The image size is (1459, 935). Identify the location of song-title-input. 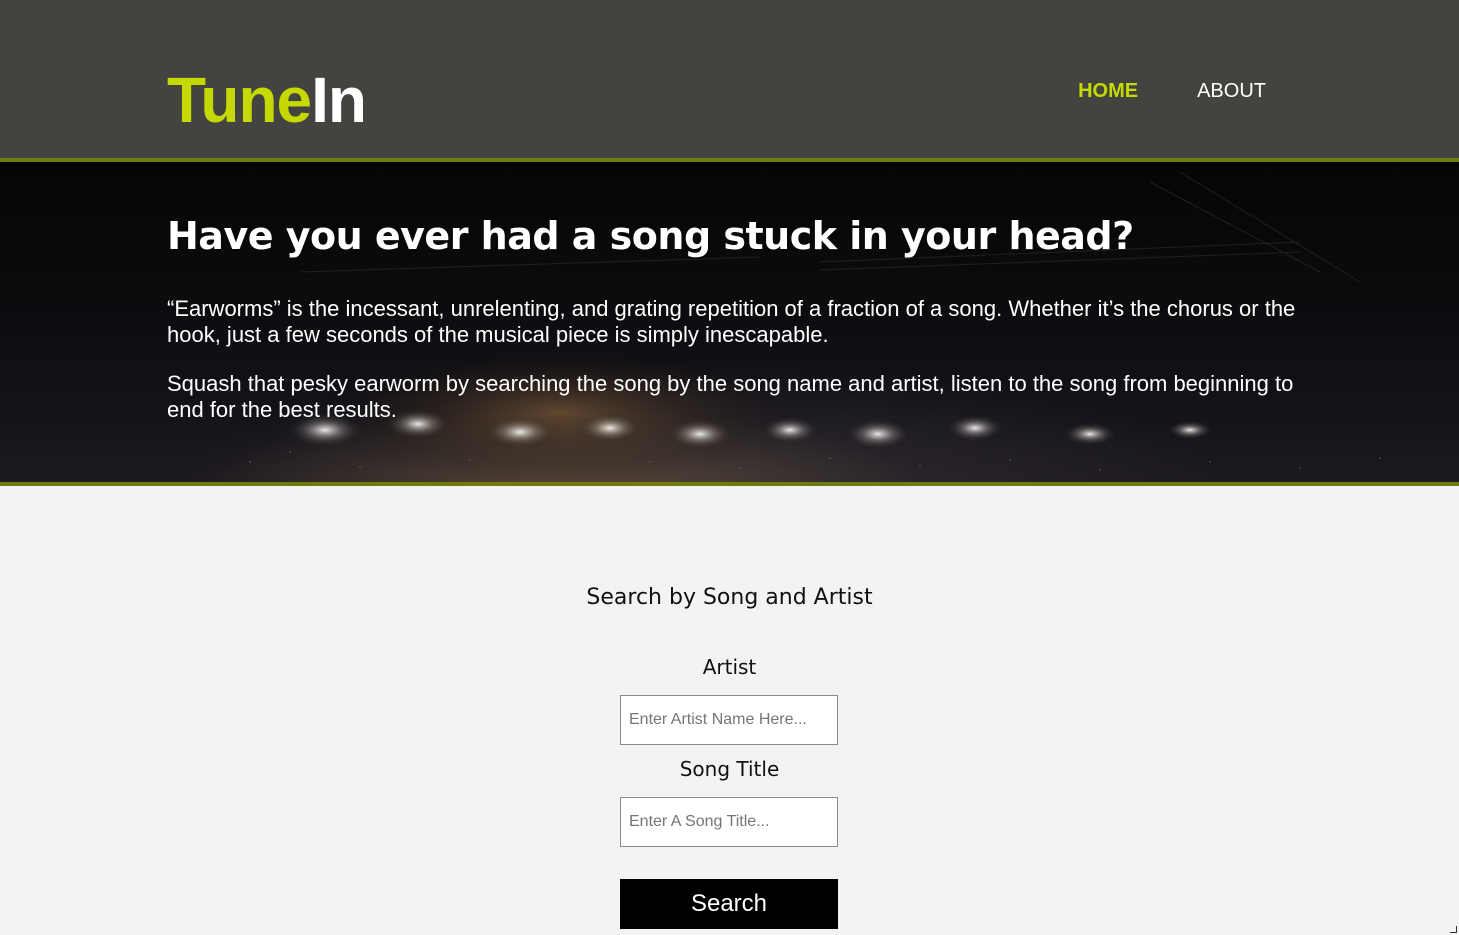
(729, 822).